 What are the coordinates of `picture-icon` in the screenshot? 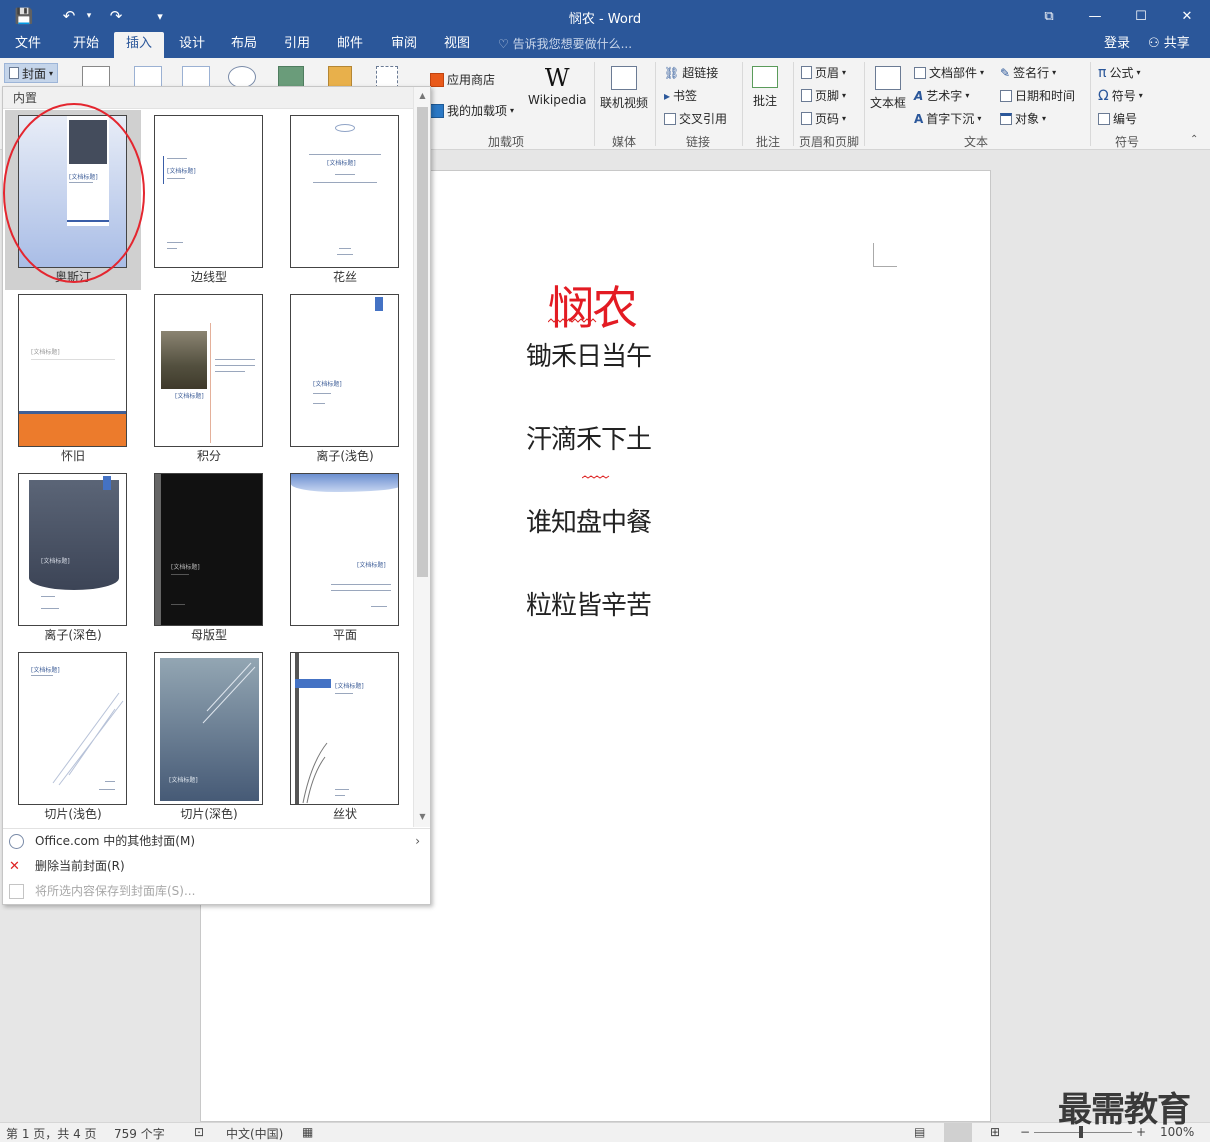 It's located at (148, 77).